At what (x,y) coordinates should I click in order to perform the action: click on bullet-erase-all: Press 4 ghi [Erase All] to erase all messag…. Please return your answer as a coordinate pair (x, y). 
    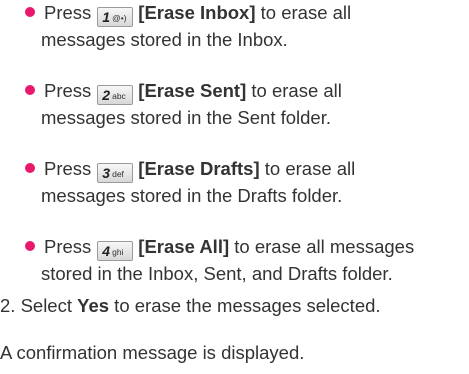
    Looking at the image, I should click on (245, 260).